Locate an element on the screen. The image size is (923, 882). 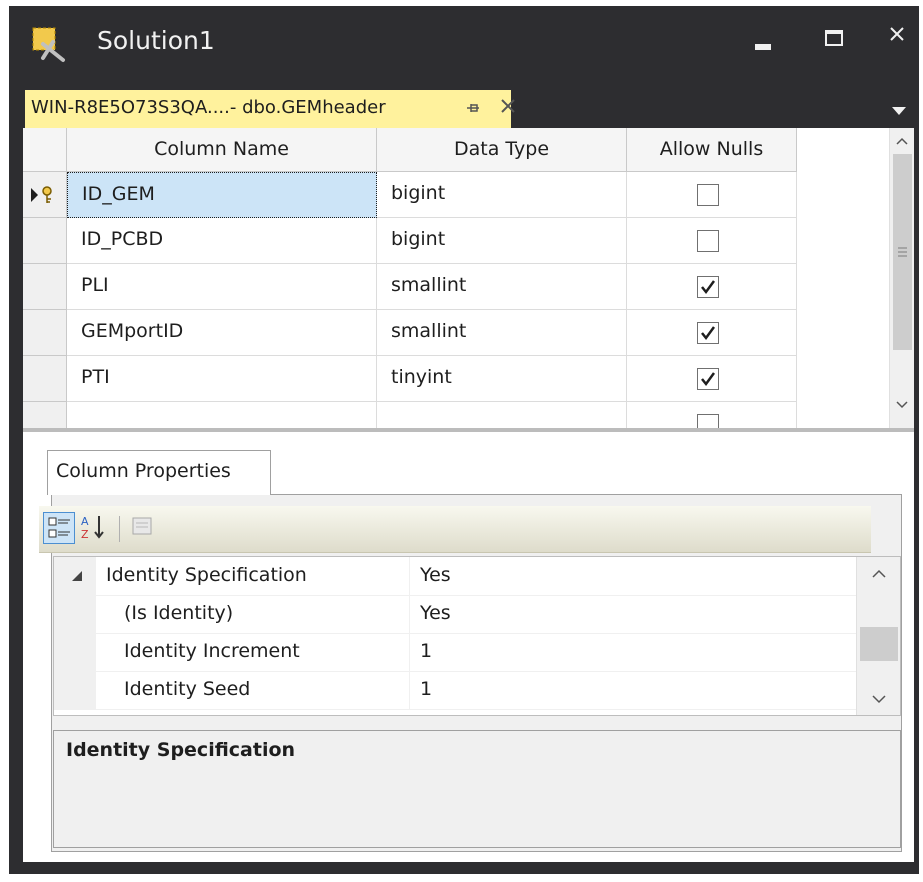
minimize-button is located at coordinates (762, 39).